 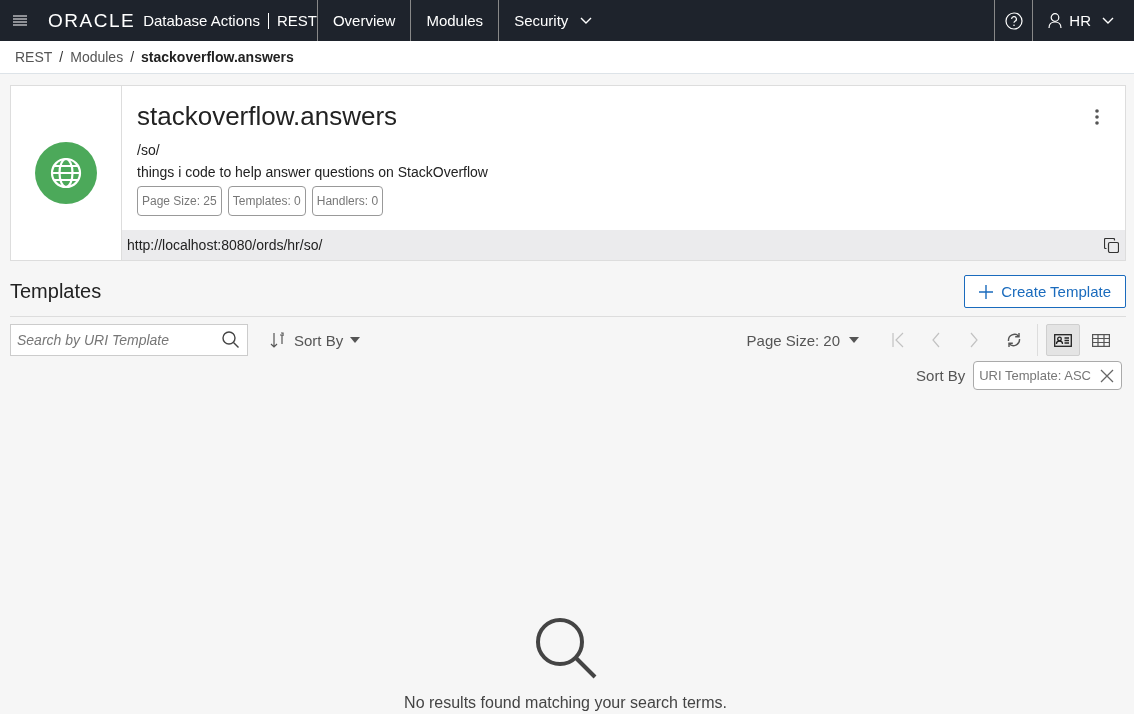 I want to click on help-icon, so click(x=1013, y=20).